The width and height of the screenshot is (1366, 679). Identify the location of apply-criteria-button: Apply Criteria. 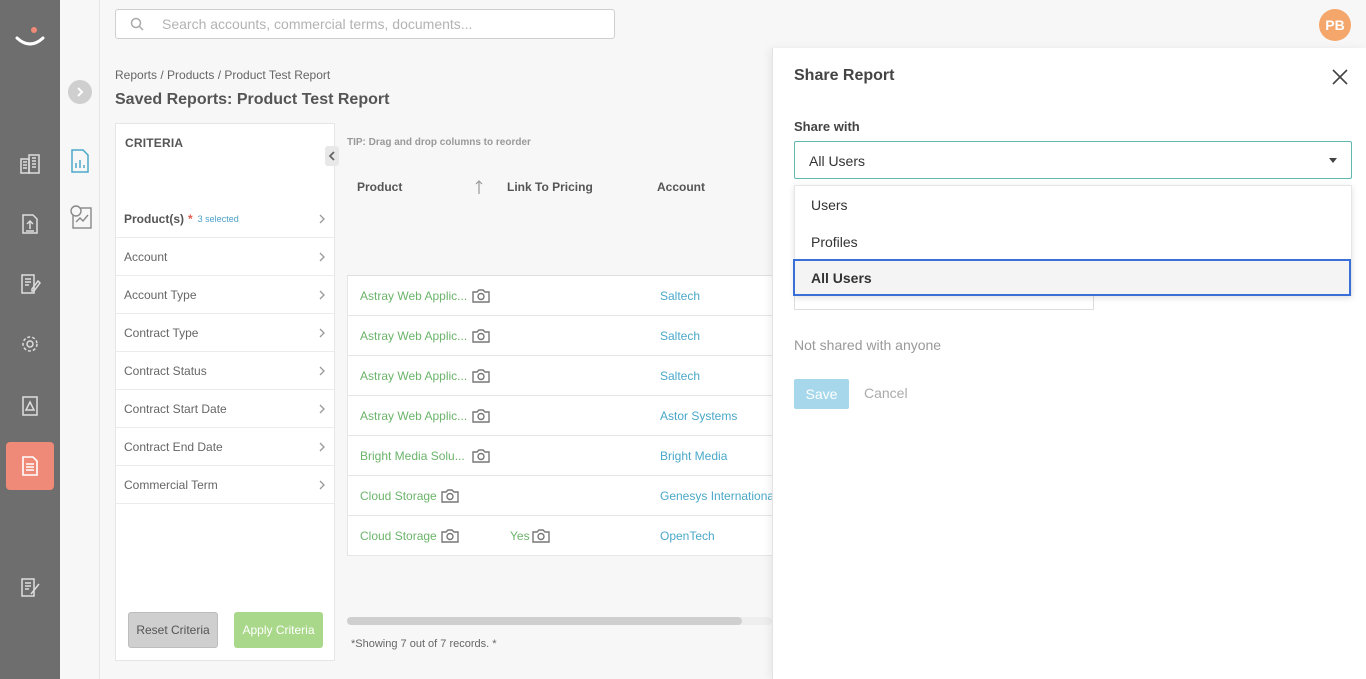
(278, 630).